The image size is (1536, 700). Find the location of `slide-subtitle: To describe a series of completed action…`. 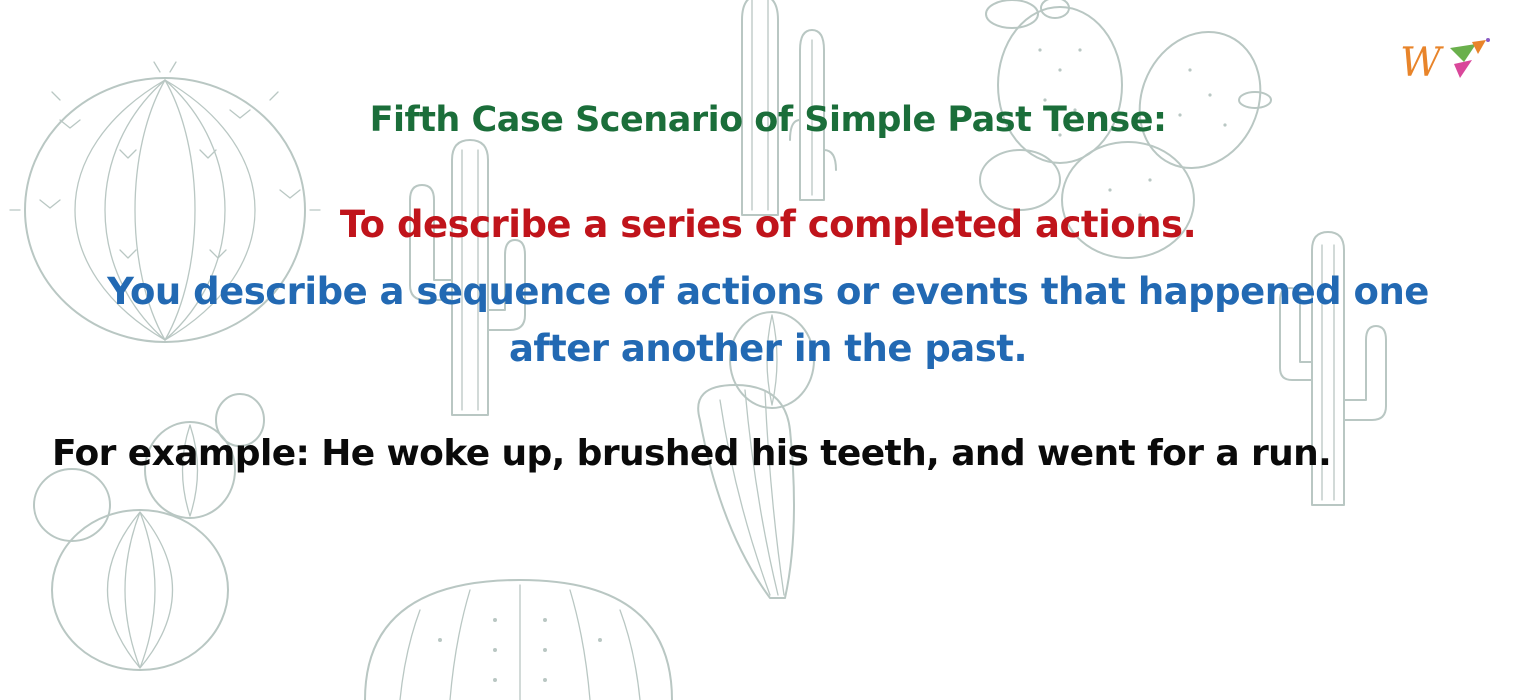

slide-subtitle: To describe a series of completed action… is located at coordinates (768, 224).